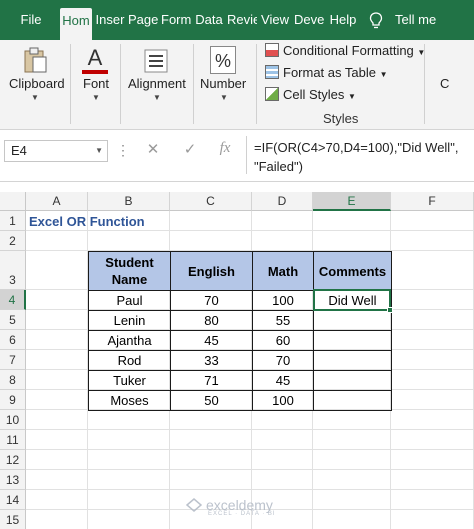 The height and width of the screenshot is (529, 474). Describe the element at coordinates (242, 20) in the screenshot. I see `tab-review: Revie` at that location.